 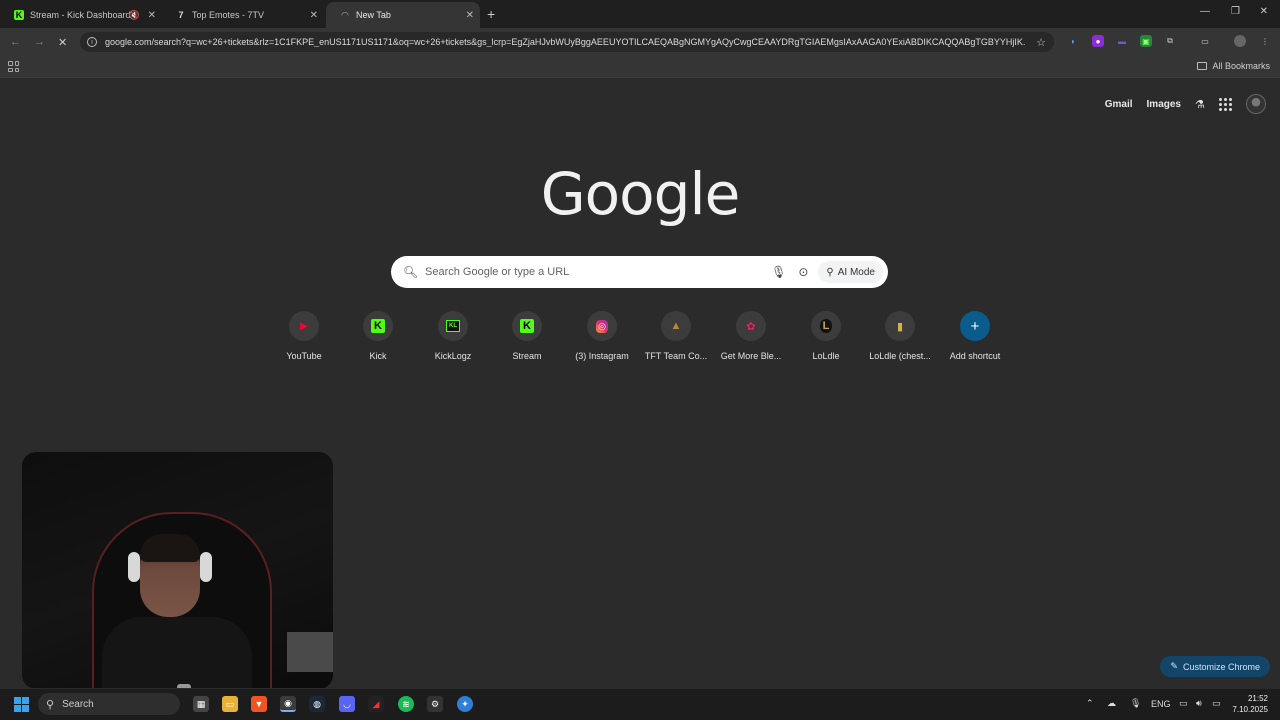 I want to click on time: 21:52, so click(x=1257, y=698).